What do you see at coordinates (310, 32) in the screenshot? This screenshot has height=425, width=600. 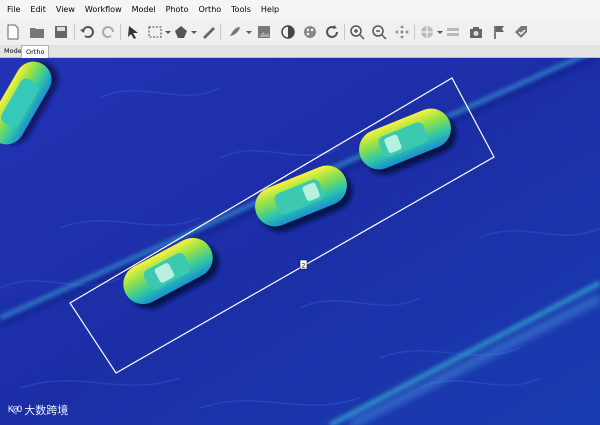 I see `palette-icon` at bounding box center [310, 32].